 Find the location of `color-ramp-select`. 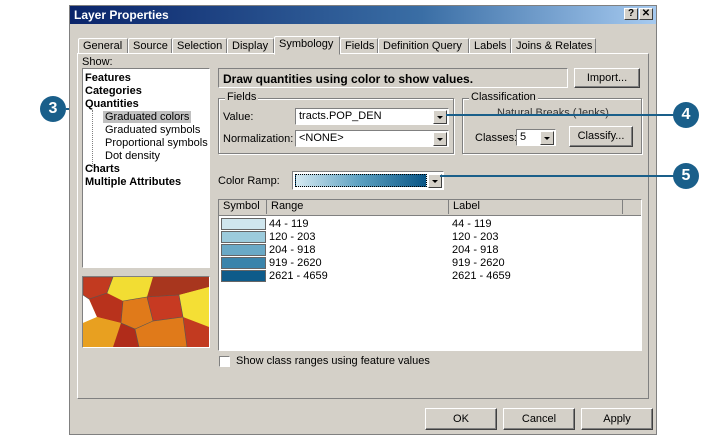

color-ramp-select is located at coordinates (368, 180).